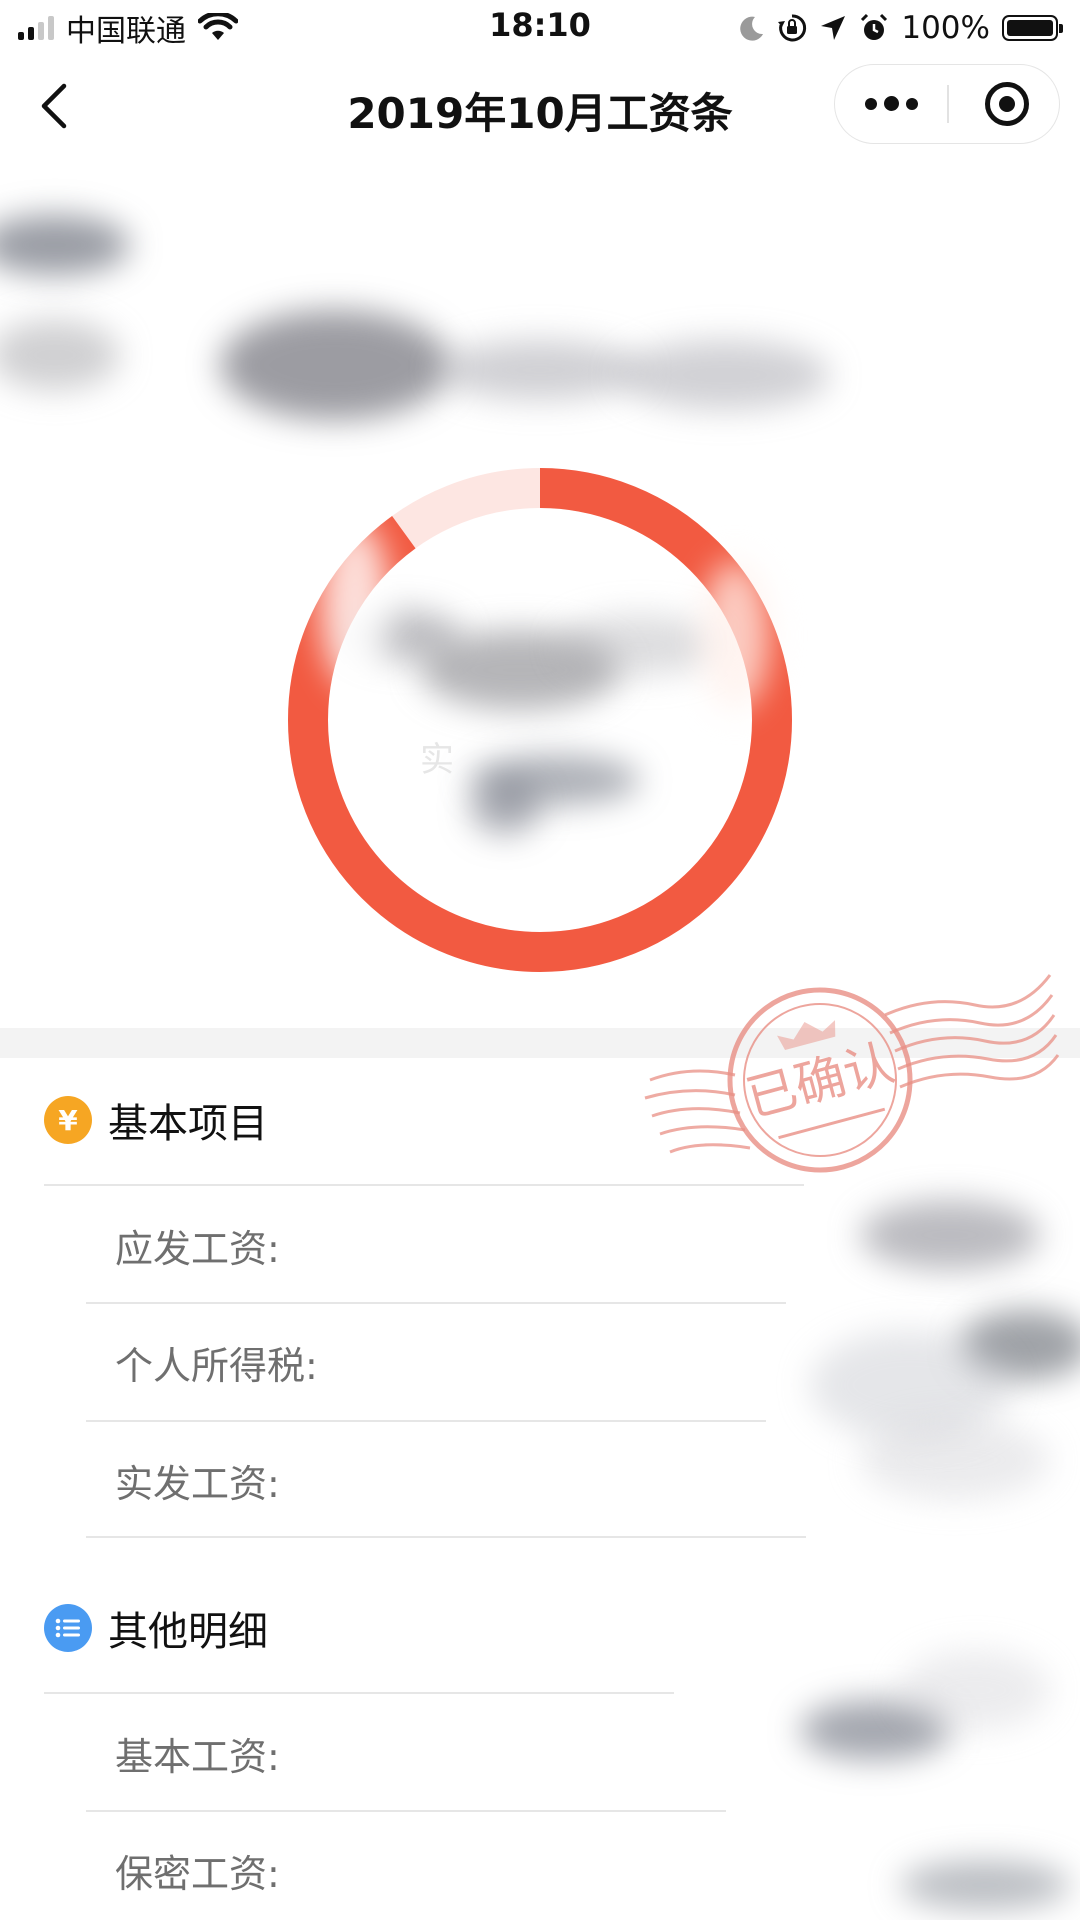 The width and height of the screenshot is (1080, 1920). I want to click on battery-fill, so click(1030, 28).